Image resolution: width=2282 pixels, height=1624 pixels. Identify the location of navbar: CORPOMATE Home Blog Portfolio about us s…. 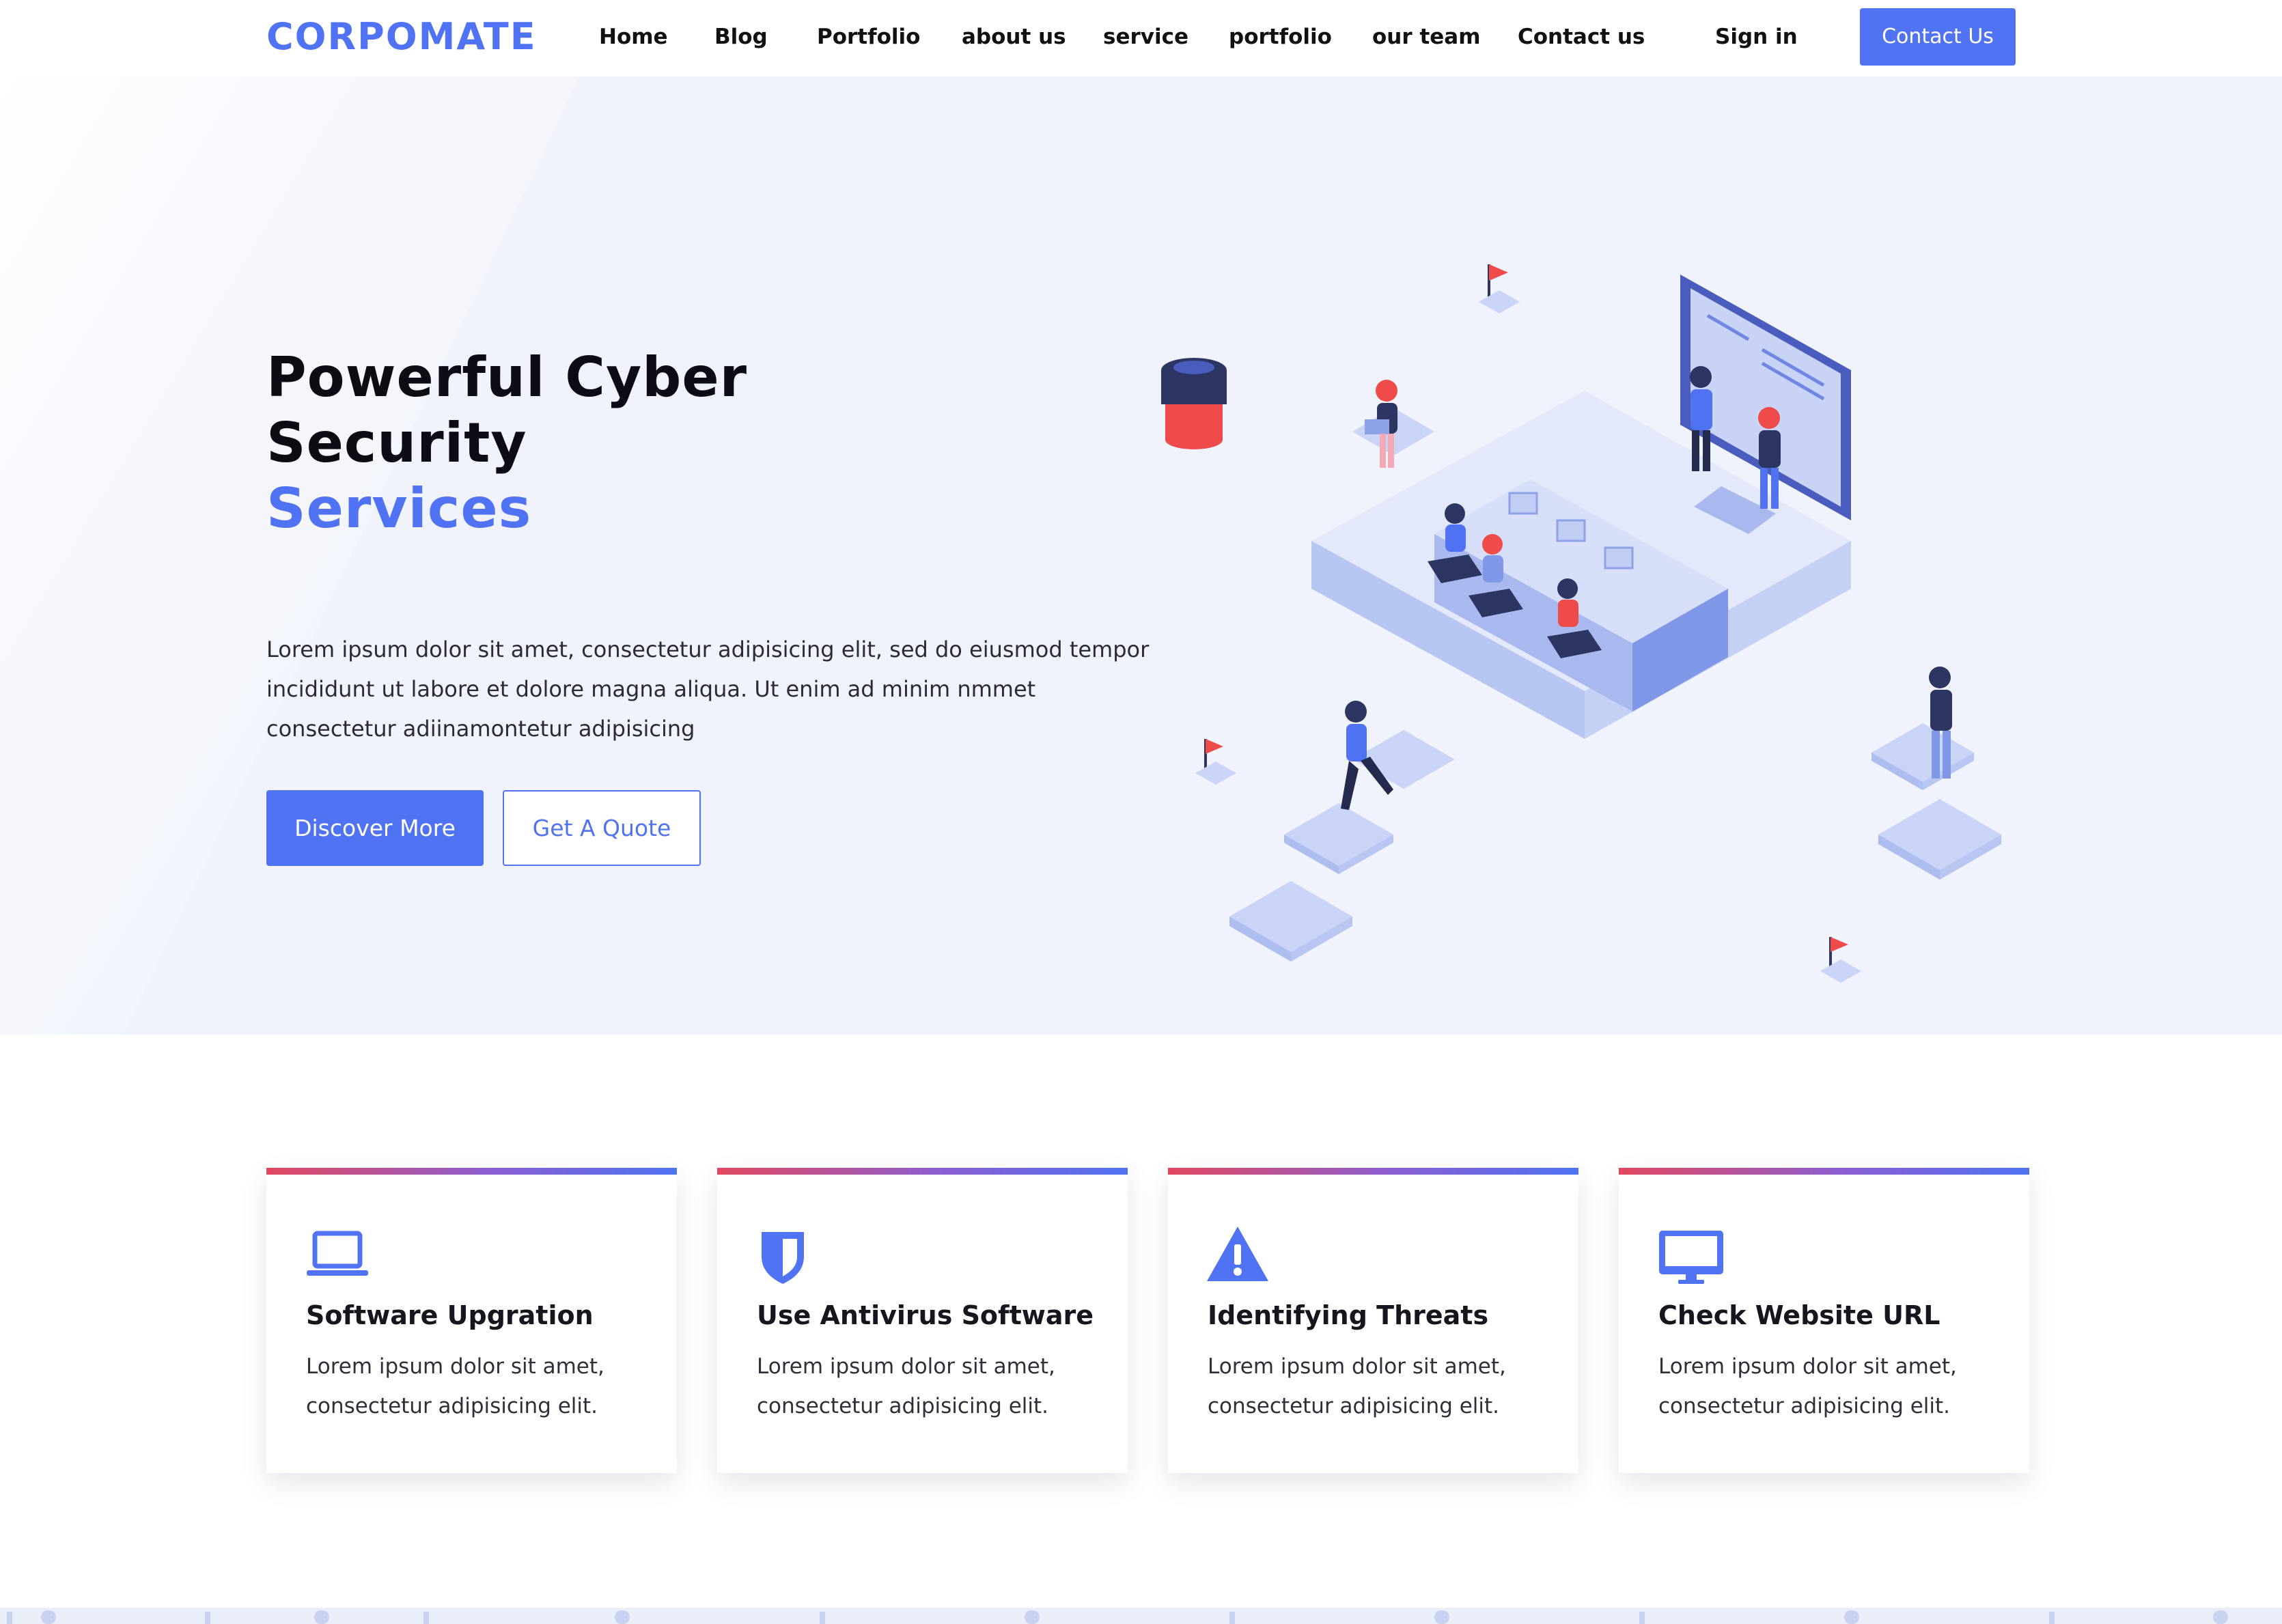
(1141, 38).